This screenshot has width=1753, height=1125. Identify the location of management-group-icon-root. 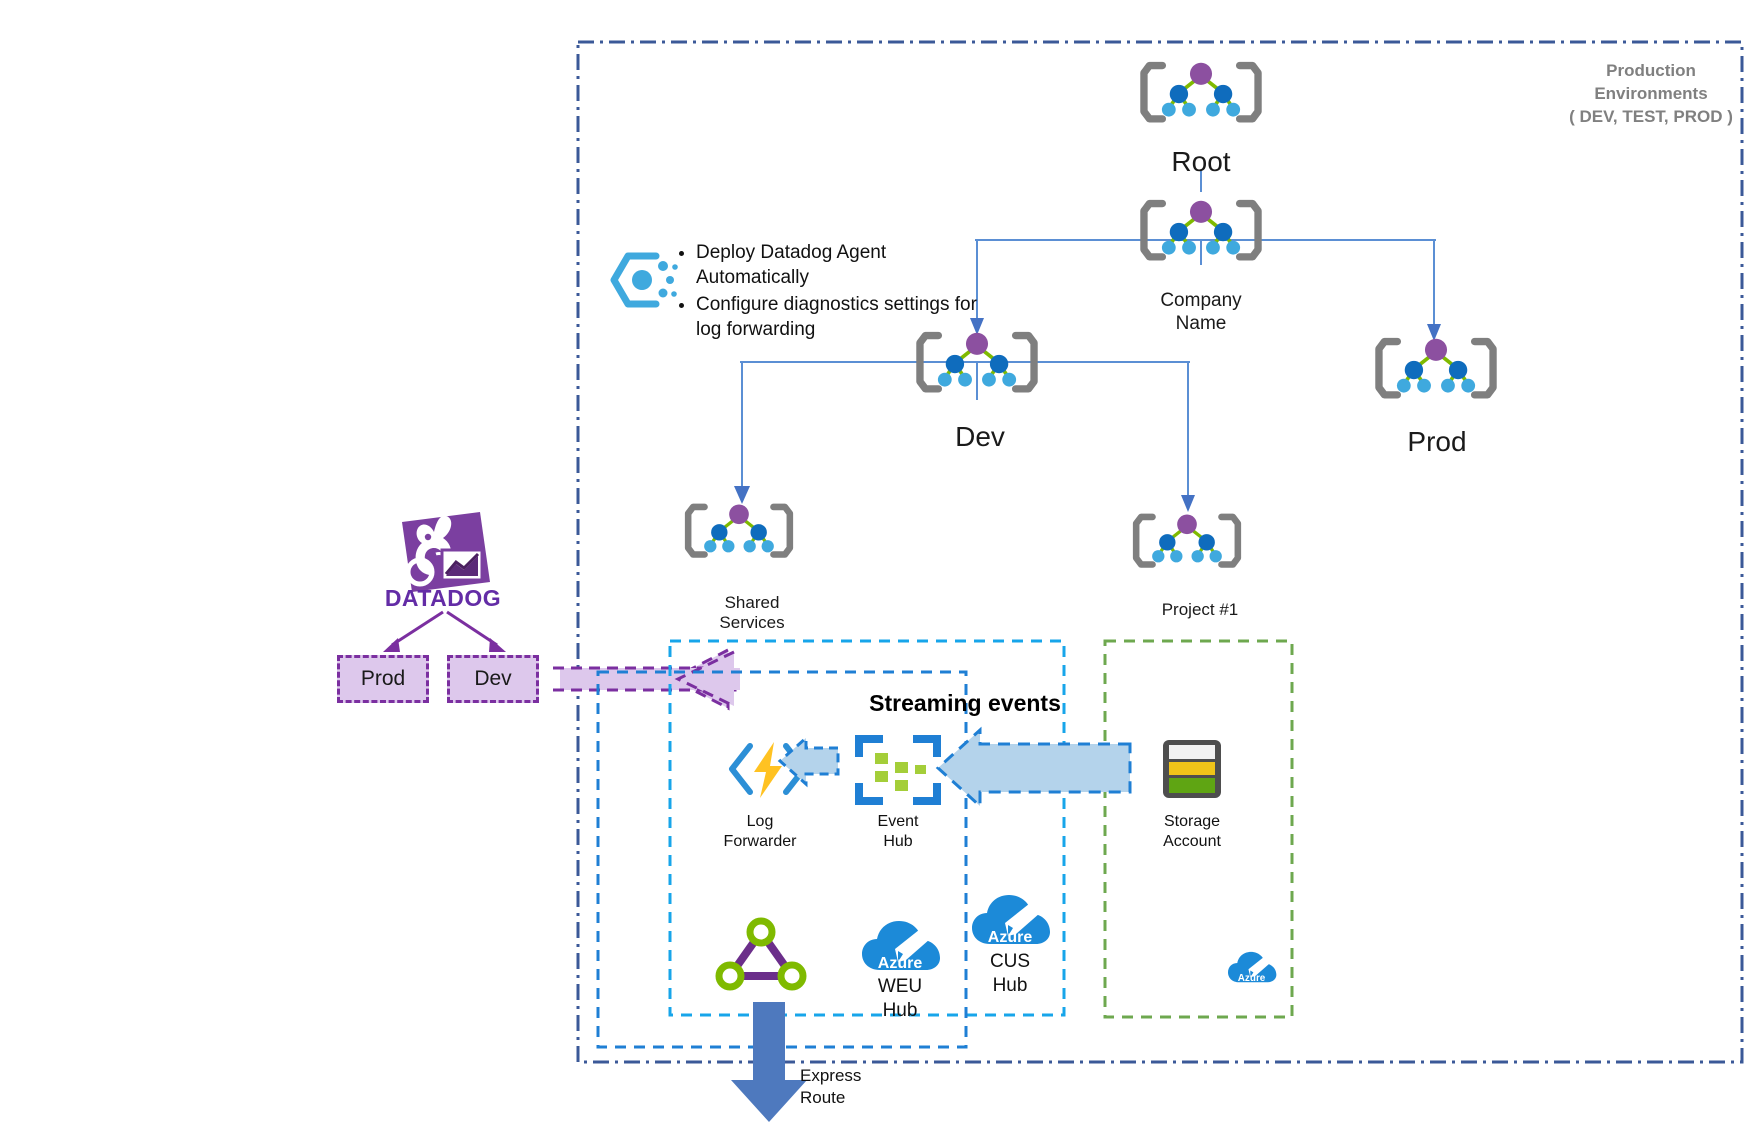
(1201, 92).